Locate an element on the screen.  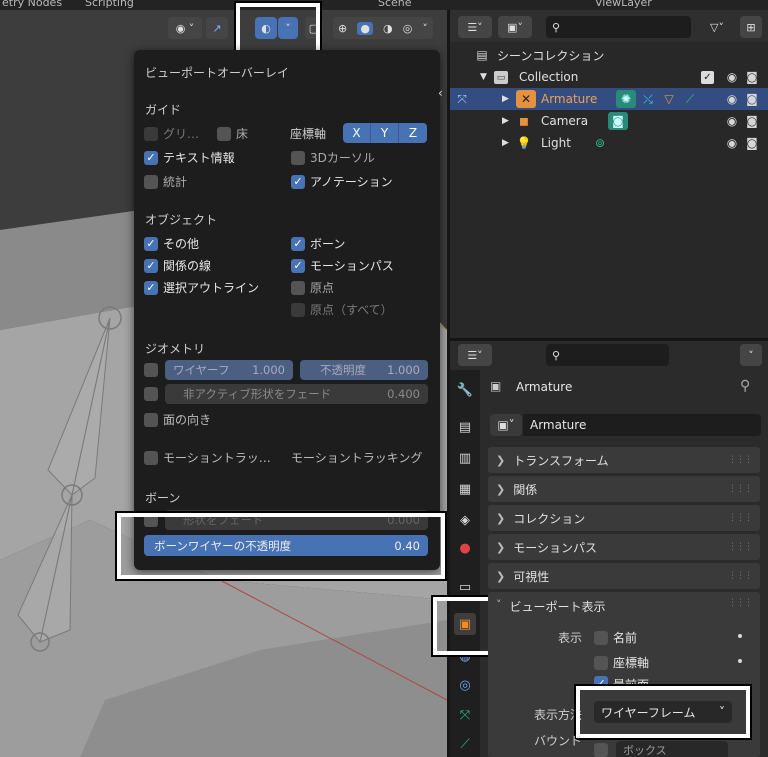
statistics-checkbox: 統計 is located at coordinates (165, 181).